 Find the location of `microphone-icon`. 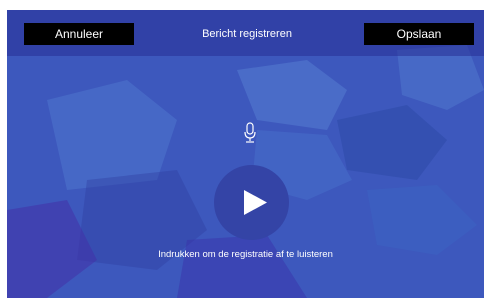

microphone-icon is located at coordinates (250, 133).